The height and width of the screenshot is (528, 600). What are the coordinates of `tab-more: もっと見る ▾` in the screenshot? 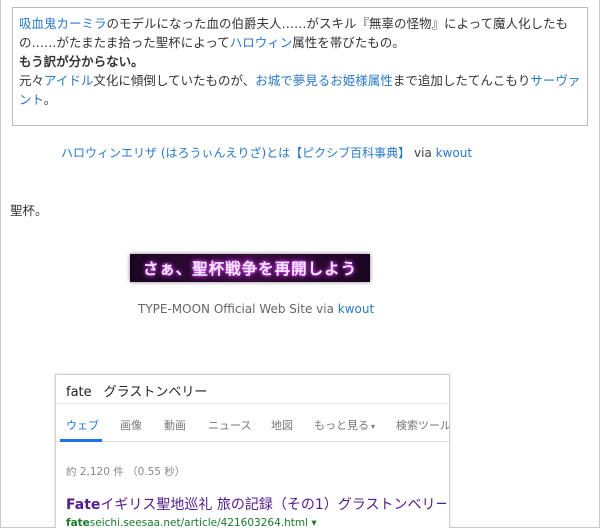 It's located at (344, 425).